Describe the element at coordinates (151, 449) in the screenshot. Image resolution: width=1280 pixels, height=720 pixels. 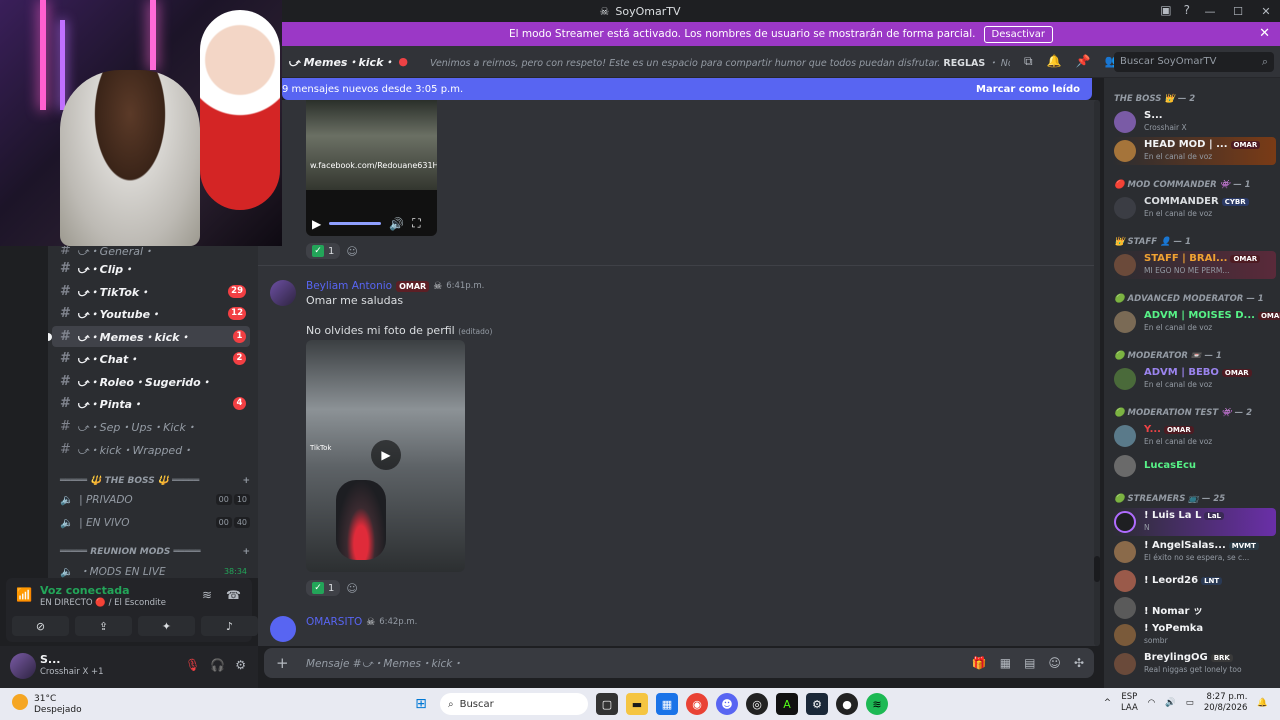
I see `channel-item: # ⤻・kick・Wrapped・` at that location.